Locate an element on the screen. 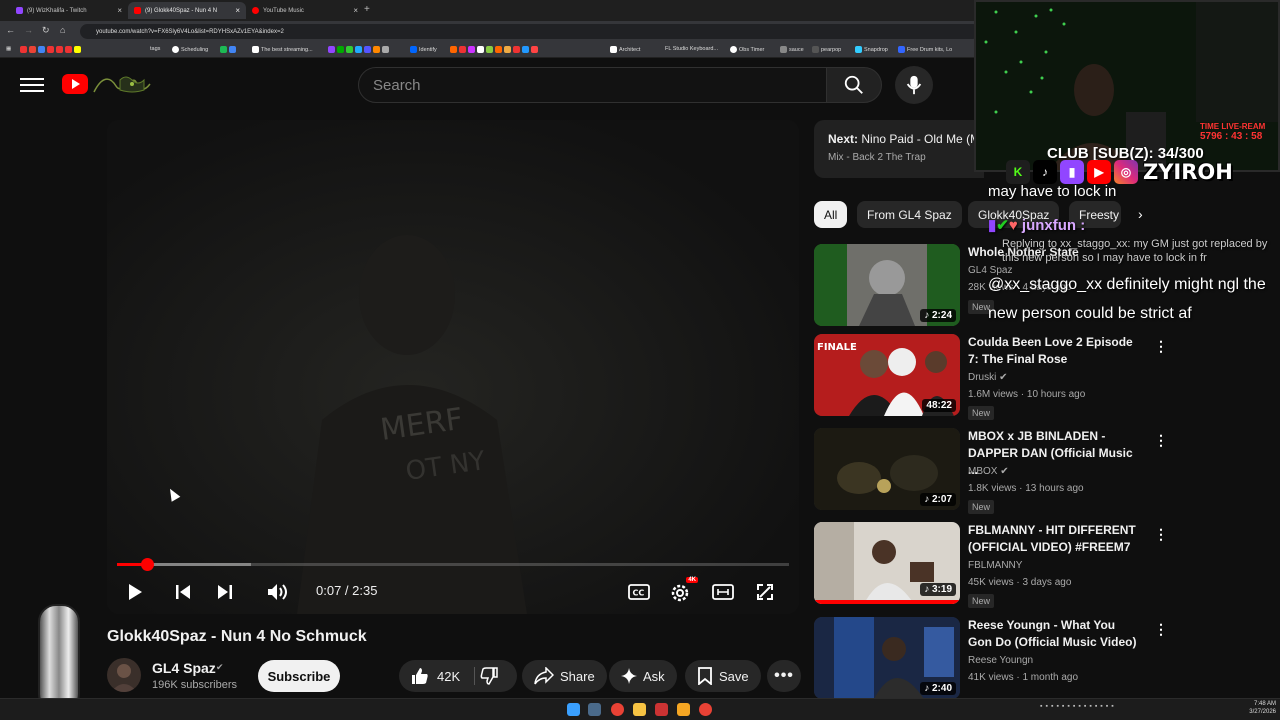 The image size is (1280, 720). tab-title: (9) WizKhalifa - Twitch is located at coordinates (57, 10).